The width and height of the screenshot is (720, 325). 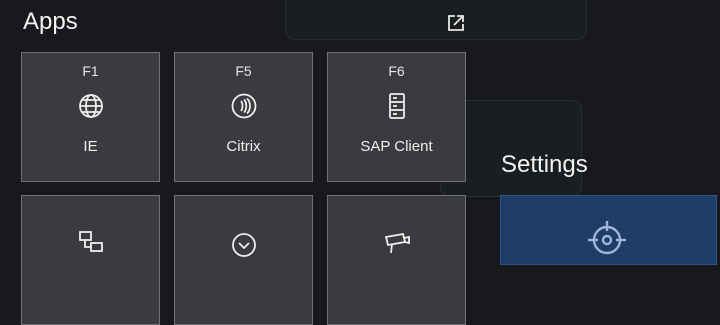 I want to click on app-tile-network, so click(x=90, y=260).